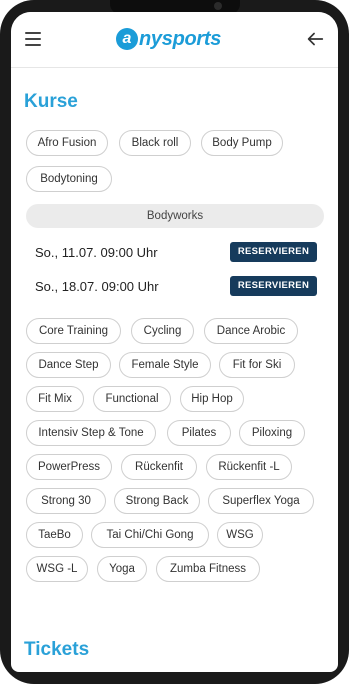  I want to click on course-chip: Tai Chi/Chi Gong, so click(150, 535).